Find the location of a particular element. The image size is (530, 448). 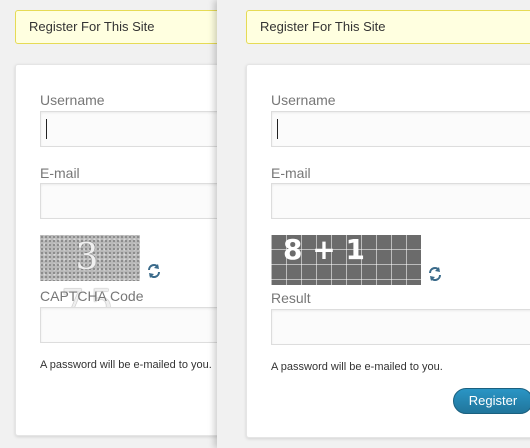

result-label: Result is located at coordinates (291, 298).